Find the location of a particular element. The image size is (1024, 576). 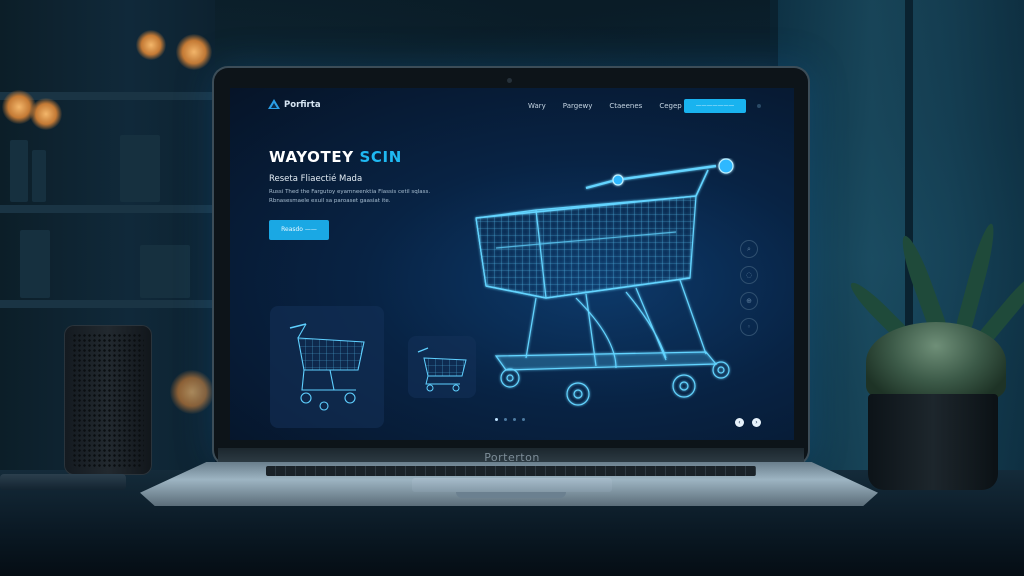

webcam is located at coordinates (509, 80).